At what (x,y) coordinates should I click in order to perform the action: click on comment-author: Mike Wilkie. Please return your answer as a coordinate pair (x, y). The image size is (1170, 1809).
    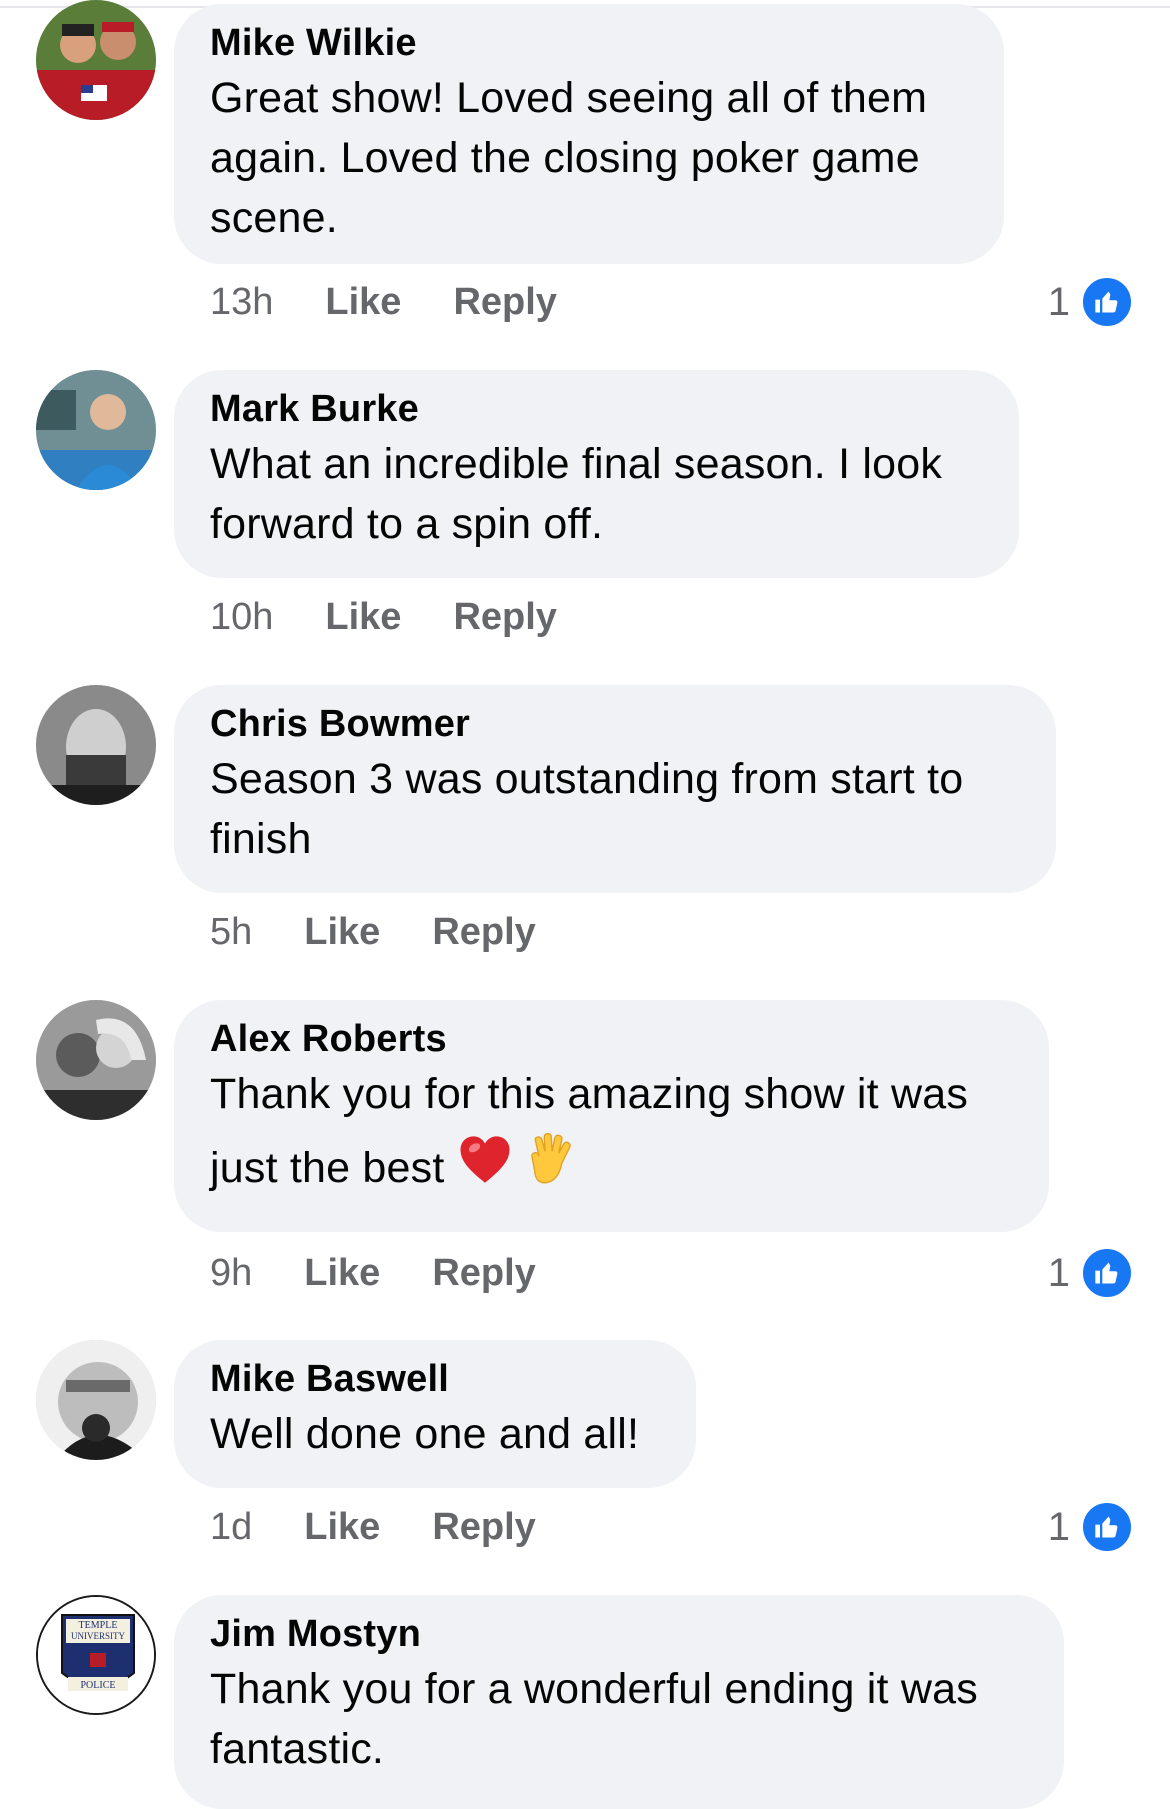
    Looking at the image, I should click on (589, 43).